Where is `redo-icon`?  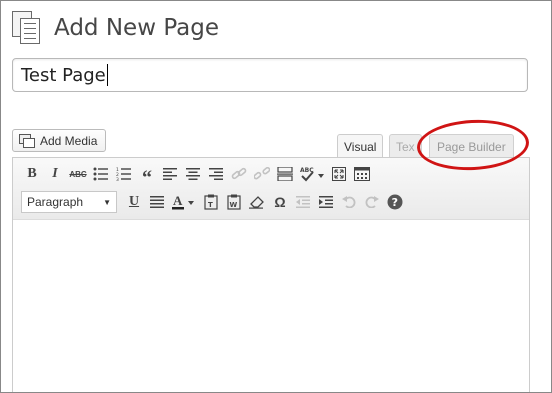
redo-icon is located at coordinates (372, 202).